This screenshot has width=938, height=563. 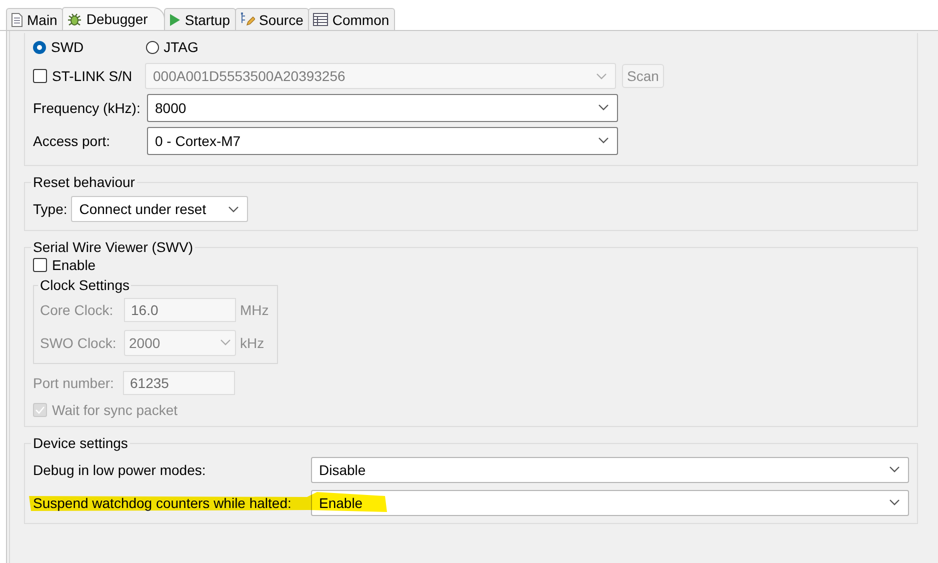 I want to click on group-title: Serial Wire Viewer (SWV), so click(x=113, y=247).